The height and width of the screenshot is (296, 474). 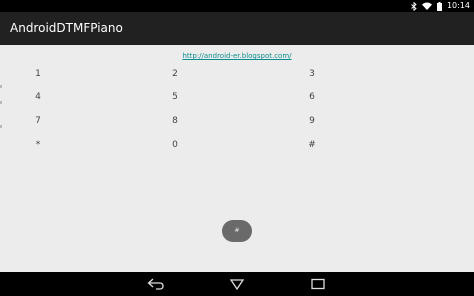 What do you see at coordinates (237, 28) in the screenshot?
I see `action-bar: AndroidDTMFPiano` at bounding box center [237, 28].